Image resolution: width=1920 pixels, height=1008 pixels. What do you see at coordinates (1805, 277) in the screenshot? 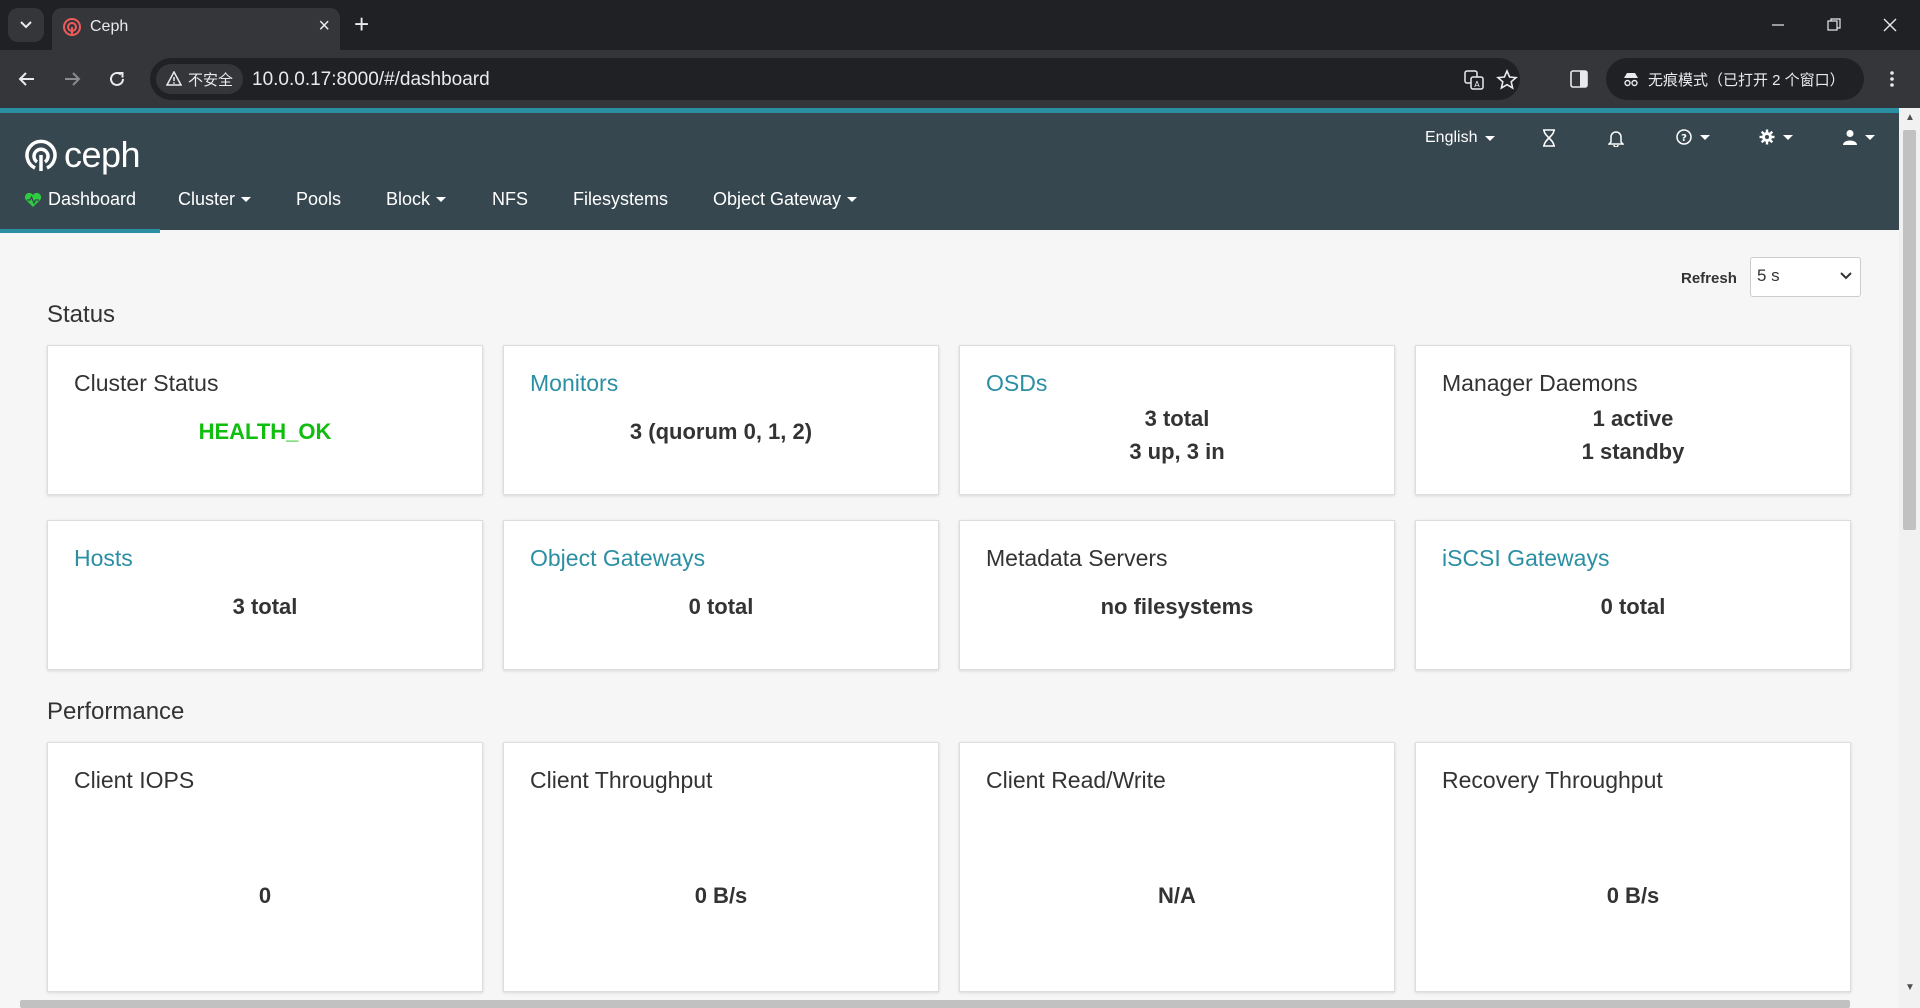
I see `refresh-interval-select: 5 s` at bounding box center [1805, 277].